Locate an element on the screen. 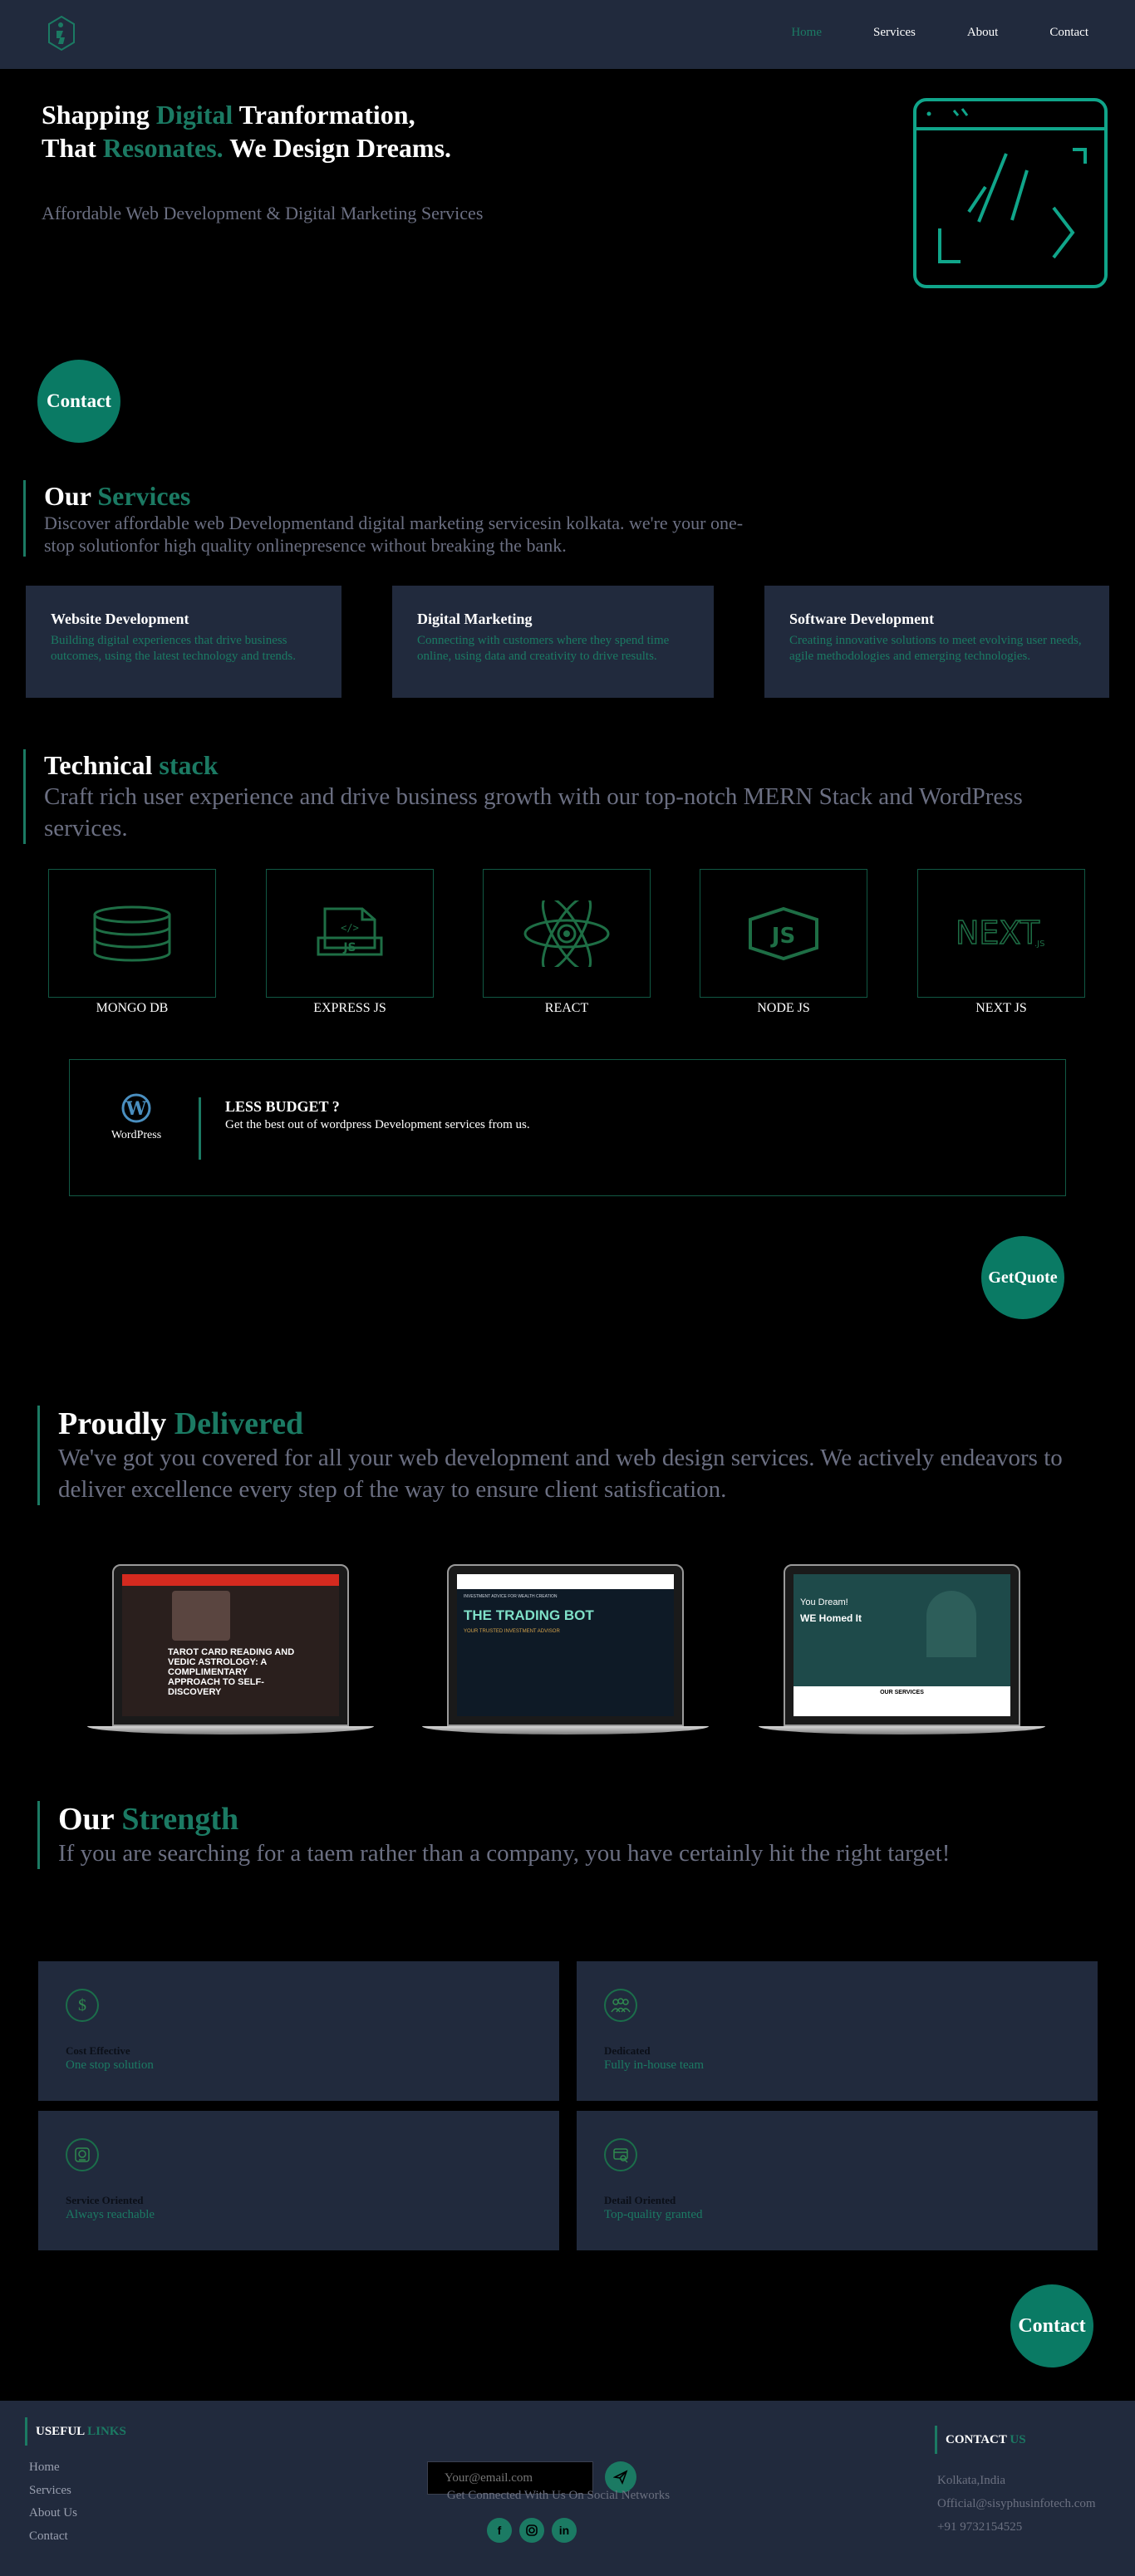 The image size is (1135, 2576). footer-location: Kolkata,India is located at coordinates (971, 2480).